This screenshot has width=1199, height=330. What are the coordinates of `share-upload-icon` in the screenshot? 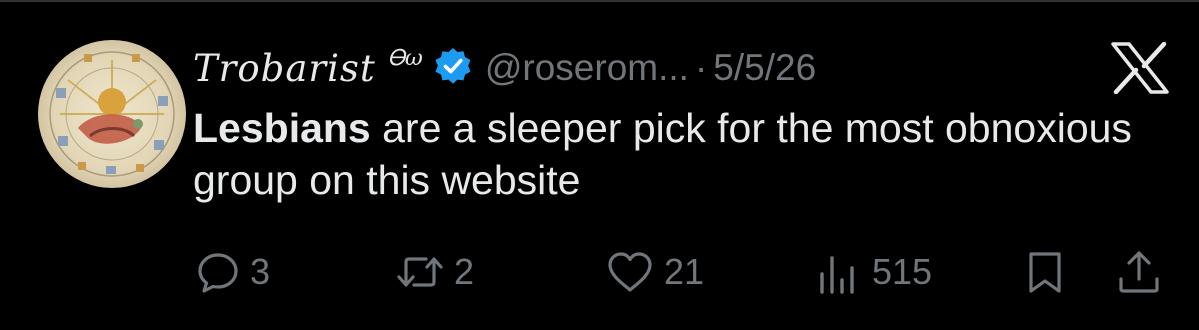 It's located at (1139, 272).